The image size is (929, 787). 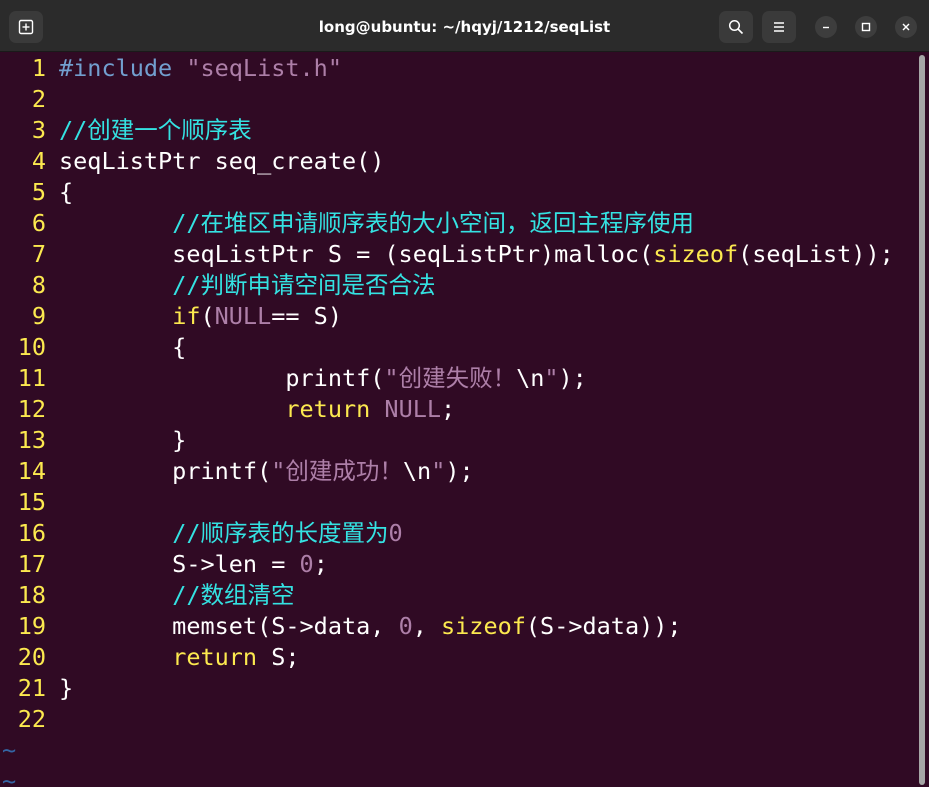 I want to click on line-number: 21, so click(x=31, y=688).